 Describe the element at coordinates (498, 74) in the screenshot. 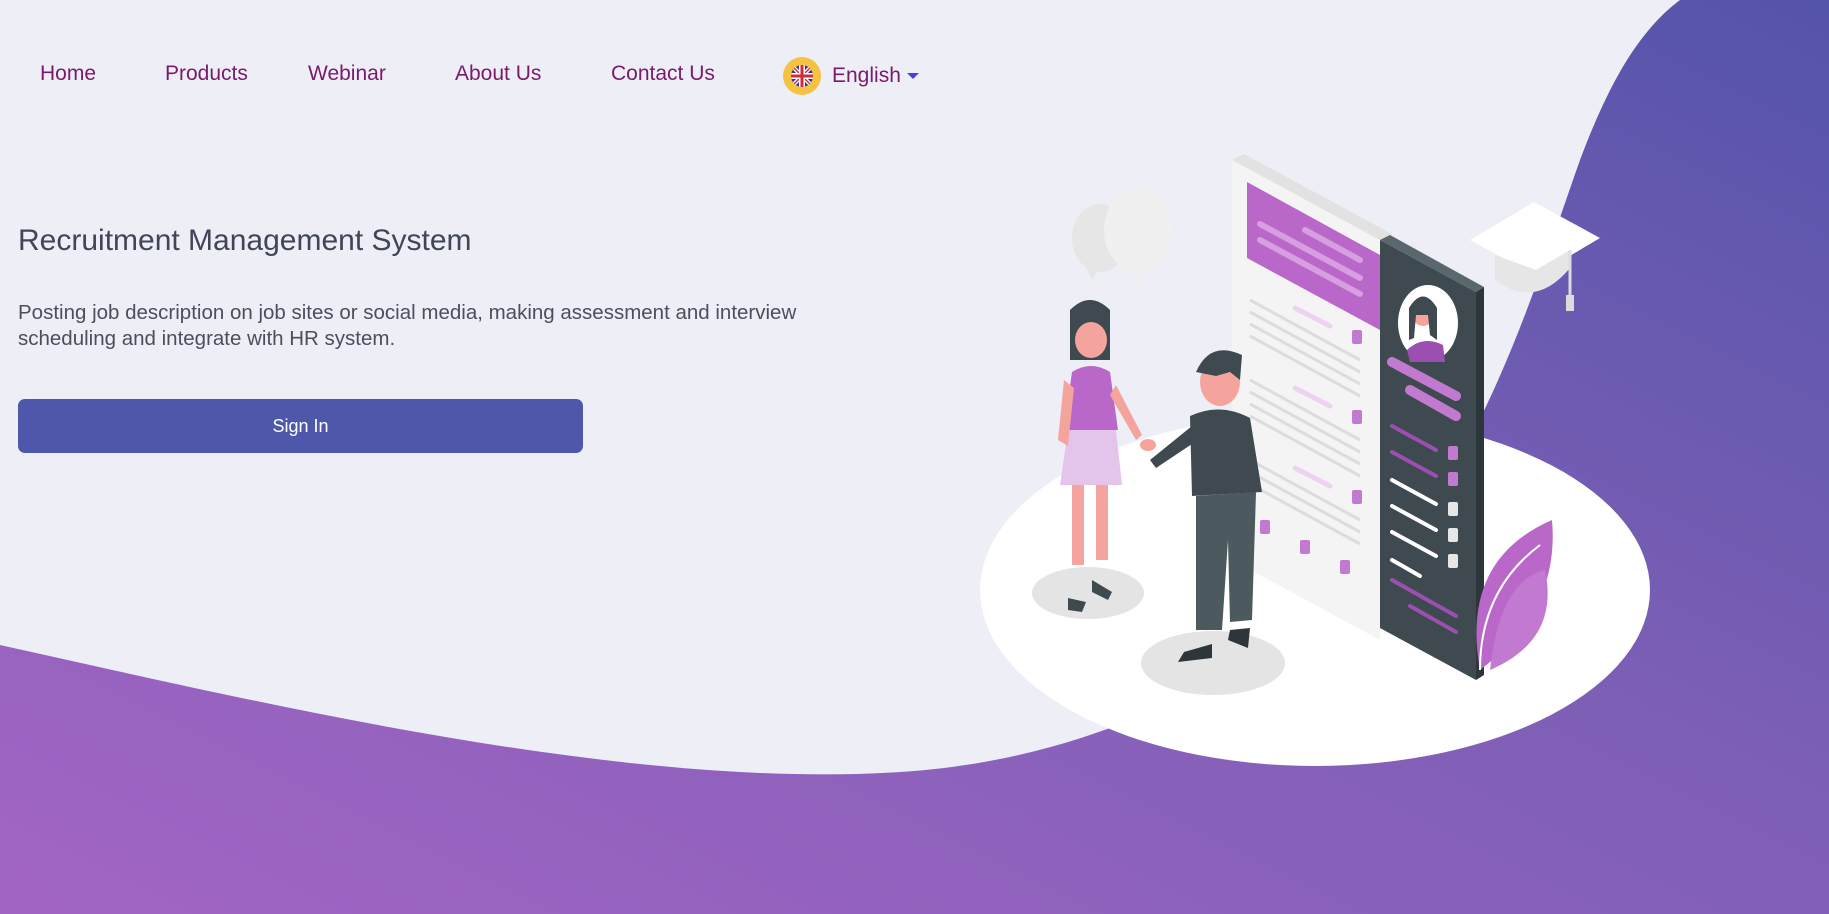

I see `nav-about-us: About Us` at that location.